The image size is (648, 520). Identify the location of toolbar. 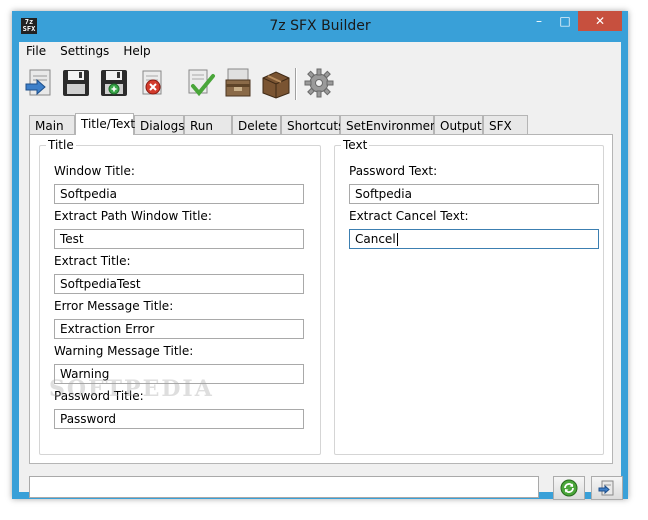
(320, 85).